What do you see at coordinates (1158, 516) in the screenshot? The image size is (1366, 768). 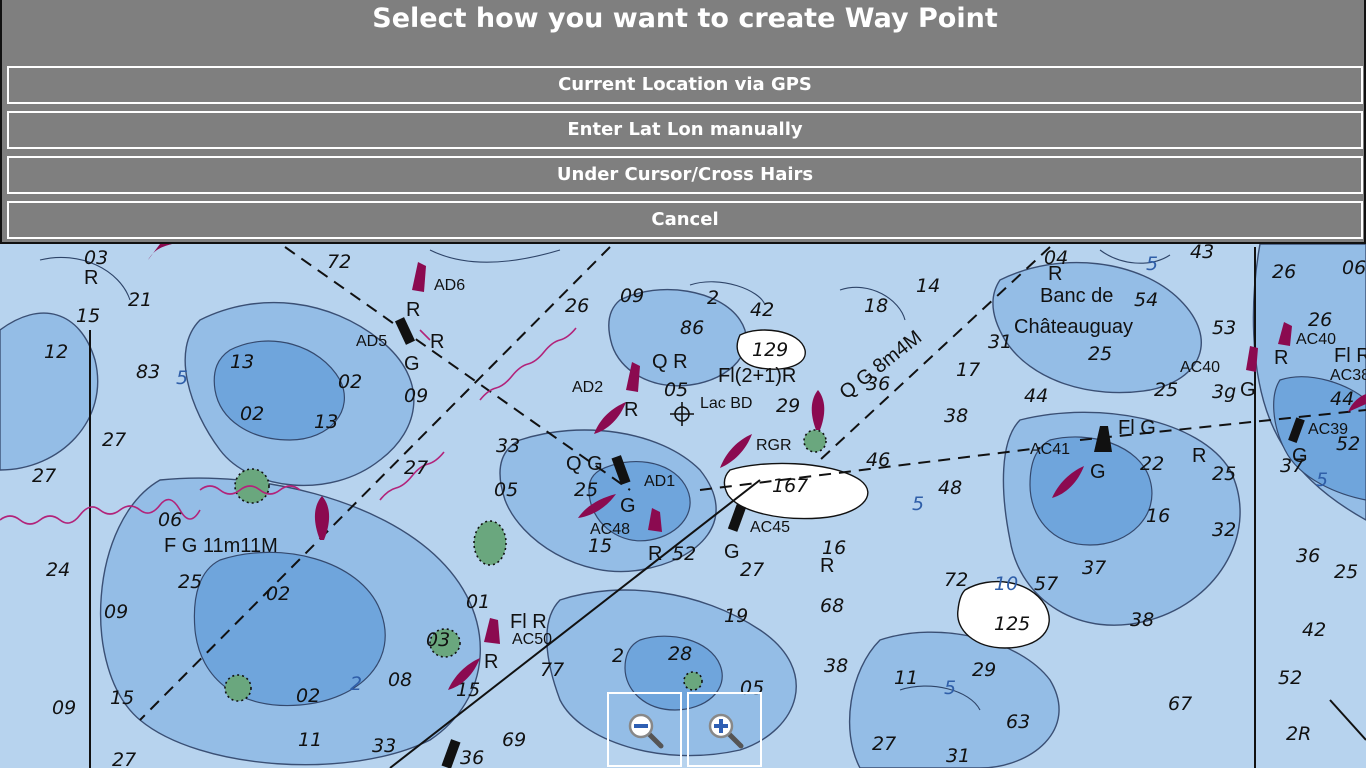 I see `map-sounding: 16` at bounding box center [1158, 516].